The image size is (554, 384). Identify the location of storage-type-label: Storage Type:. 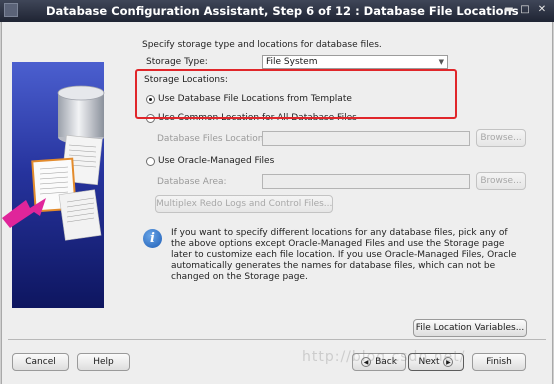
(177, 62).